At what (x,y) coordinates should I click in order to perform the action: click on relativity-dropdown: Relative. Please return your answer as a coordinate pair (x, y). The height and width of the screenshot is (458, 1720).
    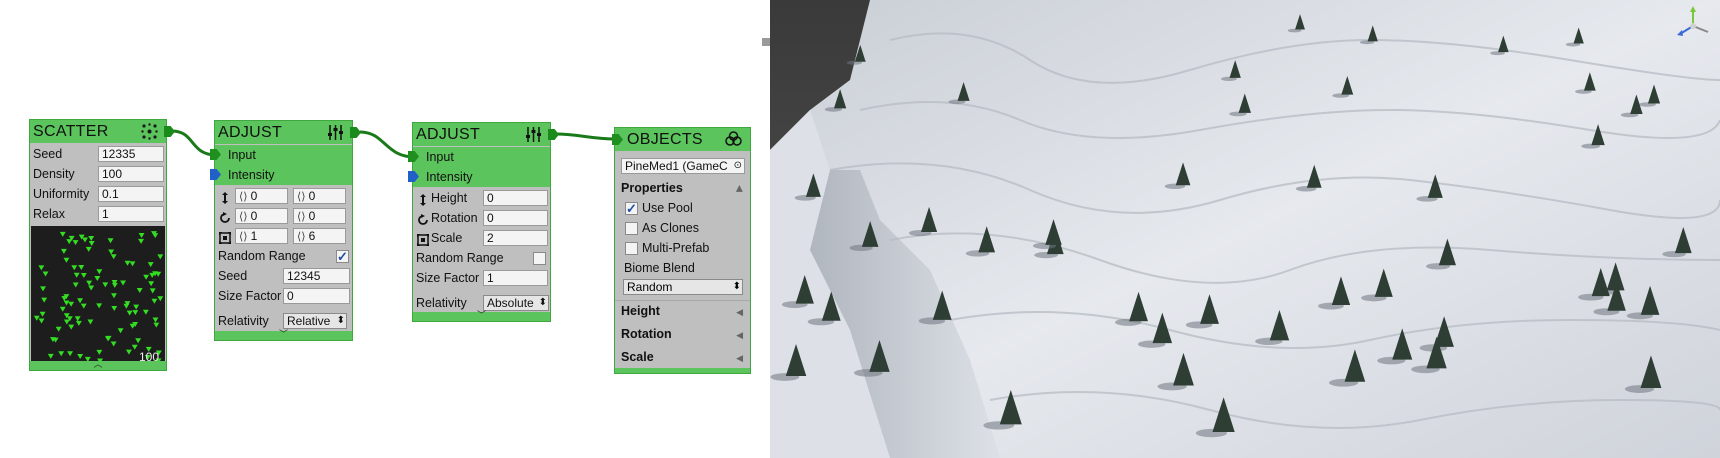
    Looking at the image, I should click on (315, 321).